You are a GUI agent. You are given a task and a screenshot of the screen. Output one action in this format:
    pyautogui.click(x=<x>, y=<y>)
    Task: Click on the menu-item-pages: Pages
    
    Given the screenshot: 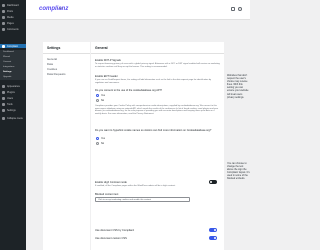 What is the action you would take?
    pyautogui.click(x=13, y=23)
    